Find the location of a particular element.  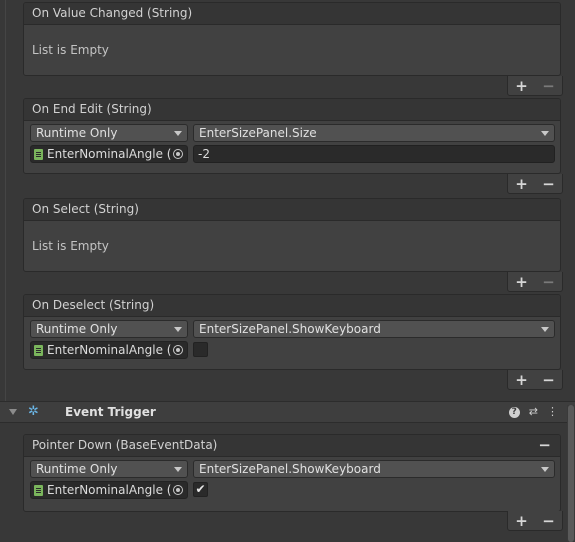

bool-argument-checkbox is located at coordinates (200, 349).